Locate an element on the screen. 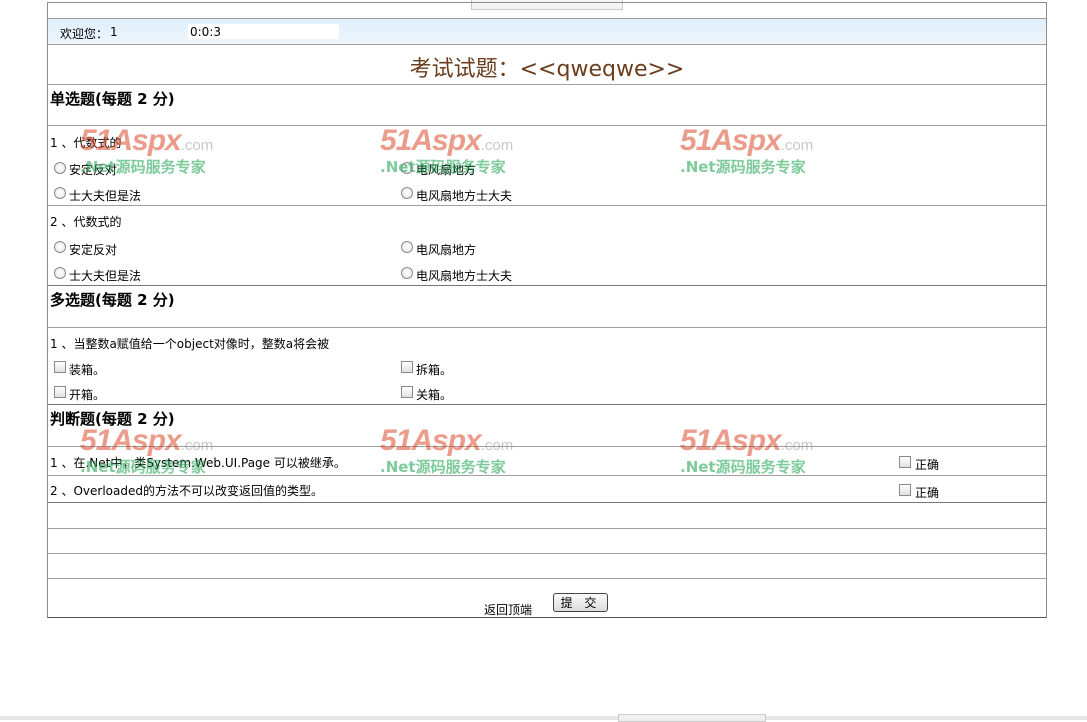 The width and height of the screenshot is (1087, 722). bottom-scroll-area is located at coordinates (543, 718).